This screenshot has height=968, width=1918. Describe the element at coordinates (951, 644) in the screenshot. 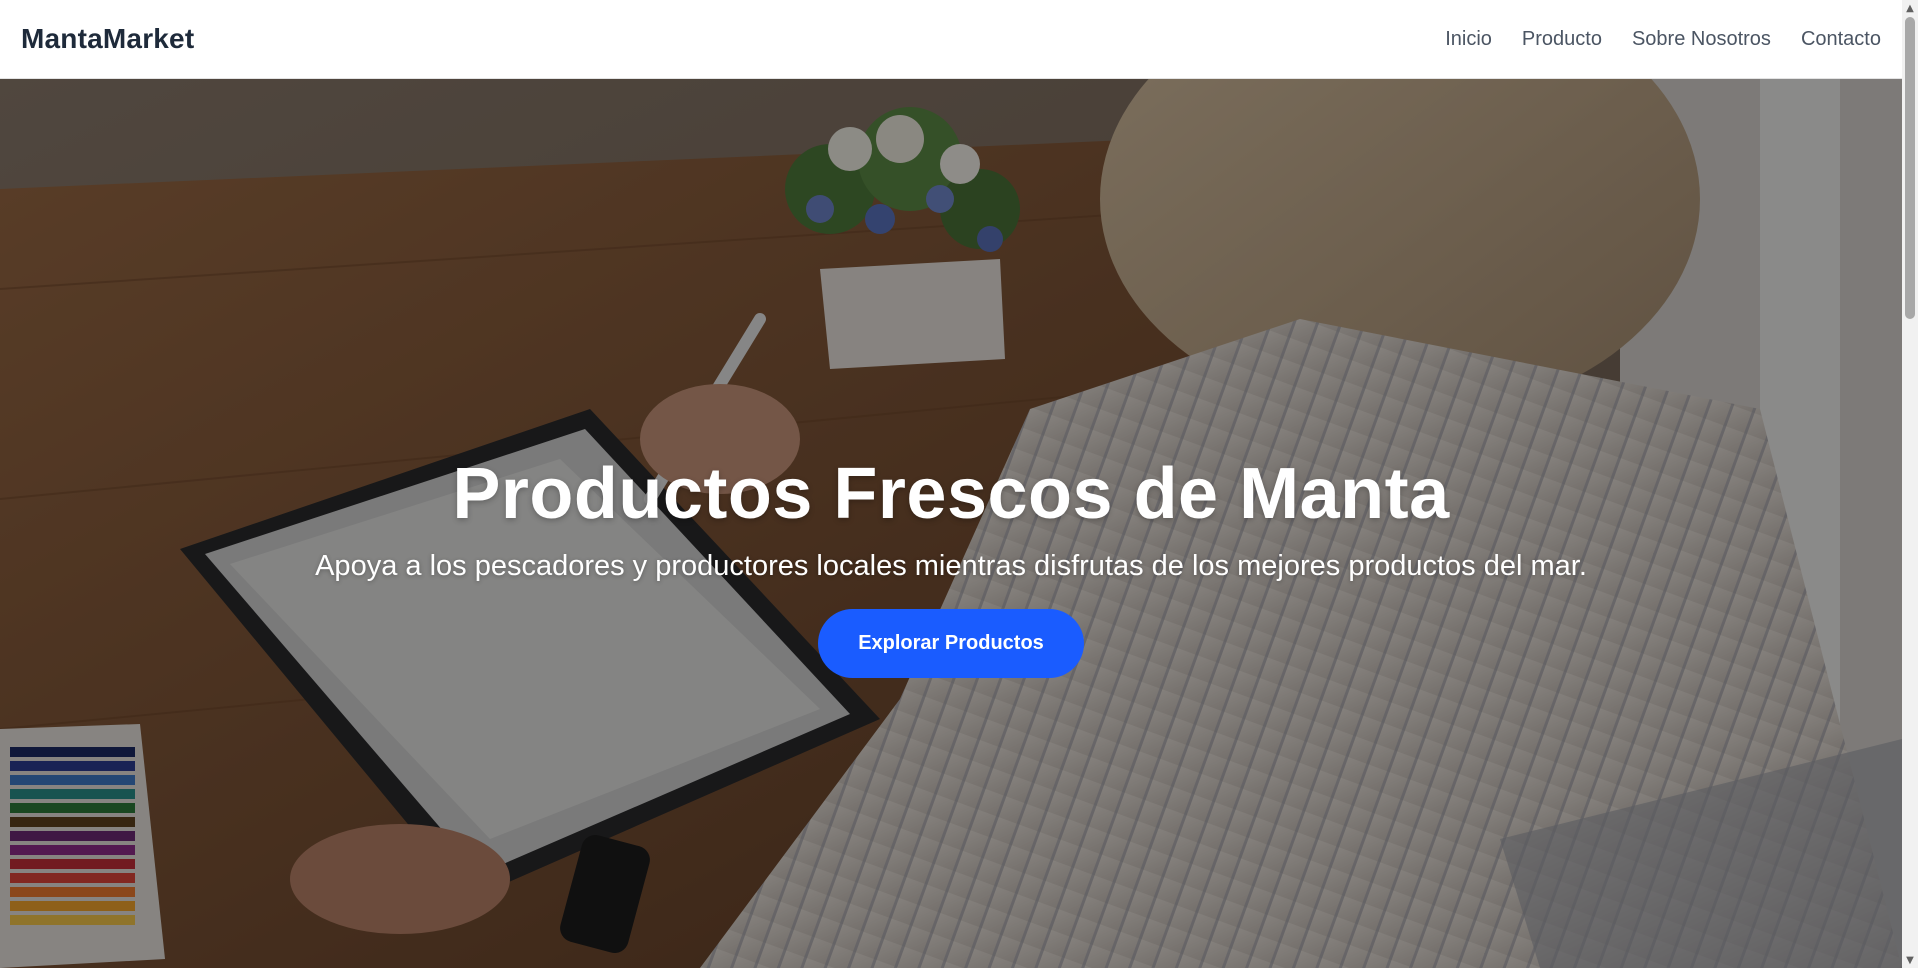

I see `explore-products-button: Explorar Productos` at that location.